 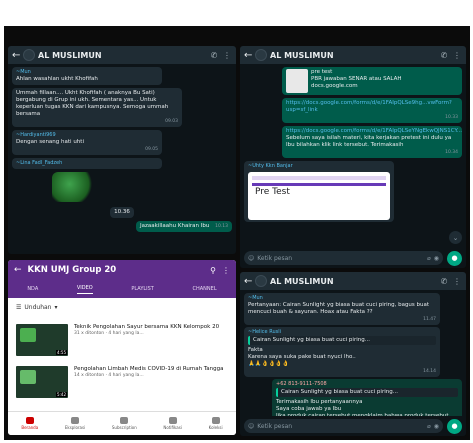 I want to click on sort-icon: ☰, so click(x=19, y=307).